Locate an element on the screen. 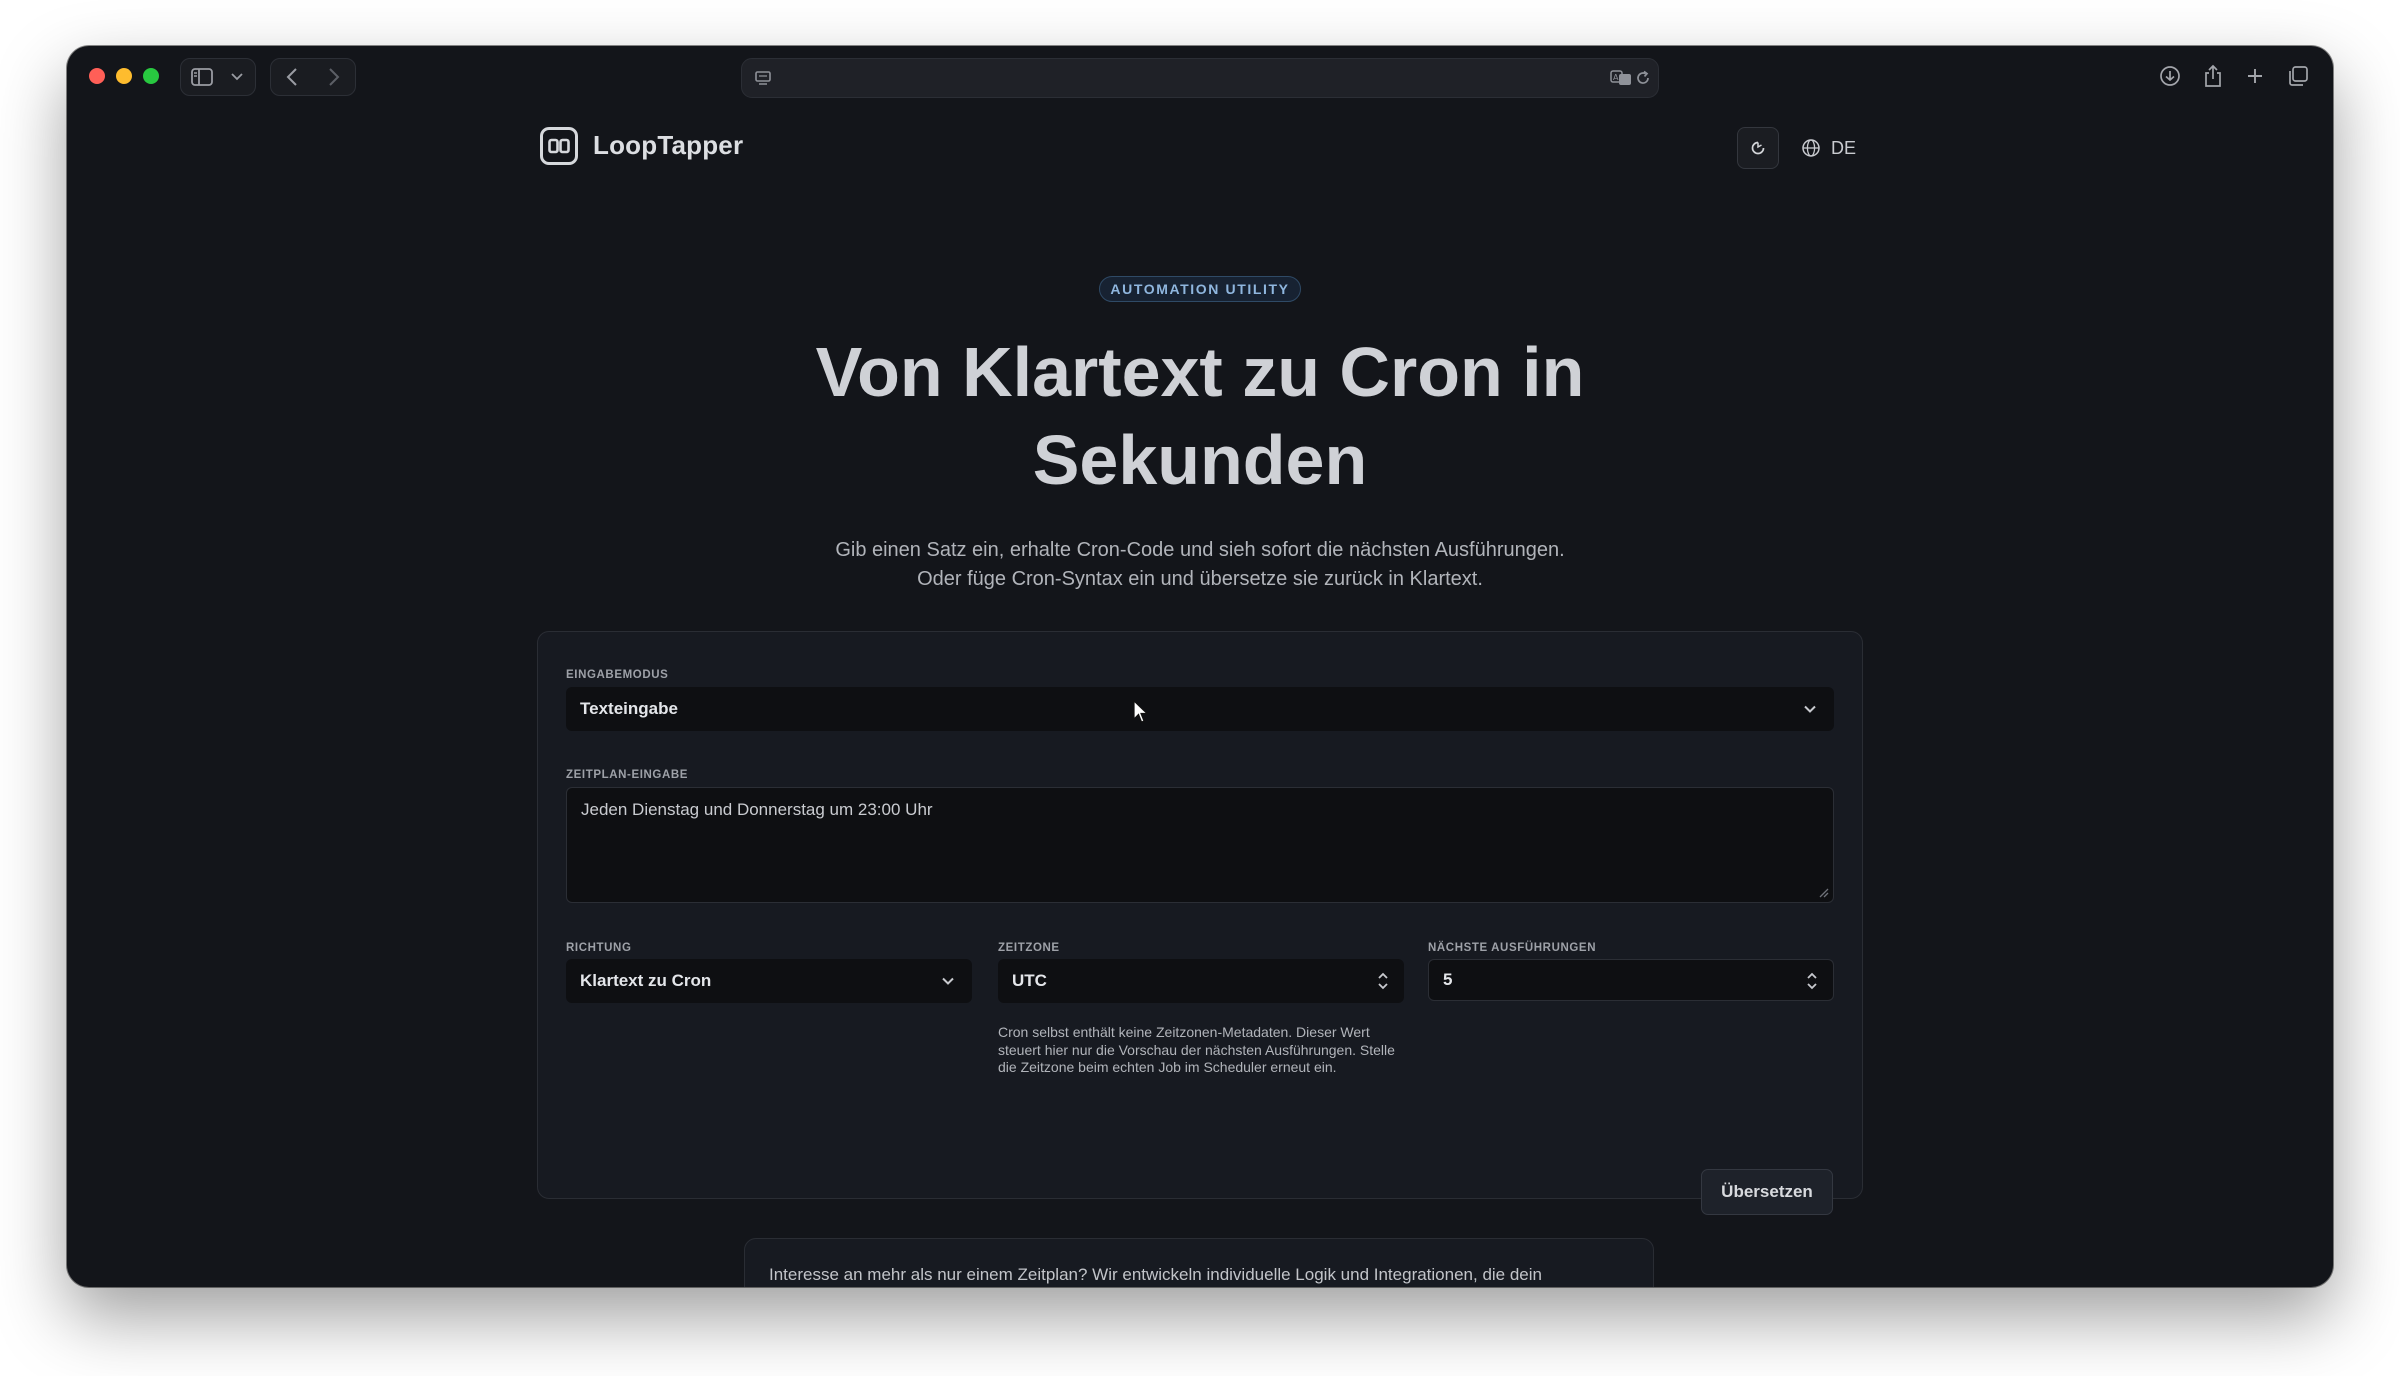  address-bar: A is located at coordinates (1200, 78).